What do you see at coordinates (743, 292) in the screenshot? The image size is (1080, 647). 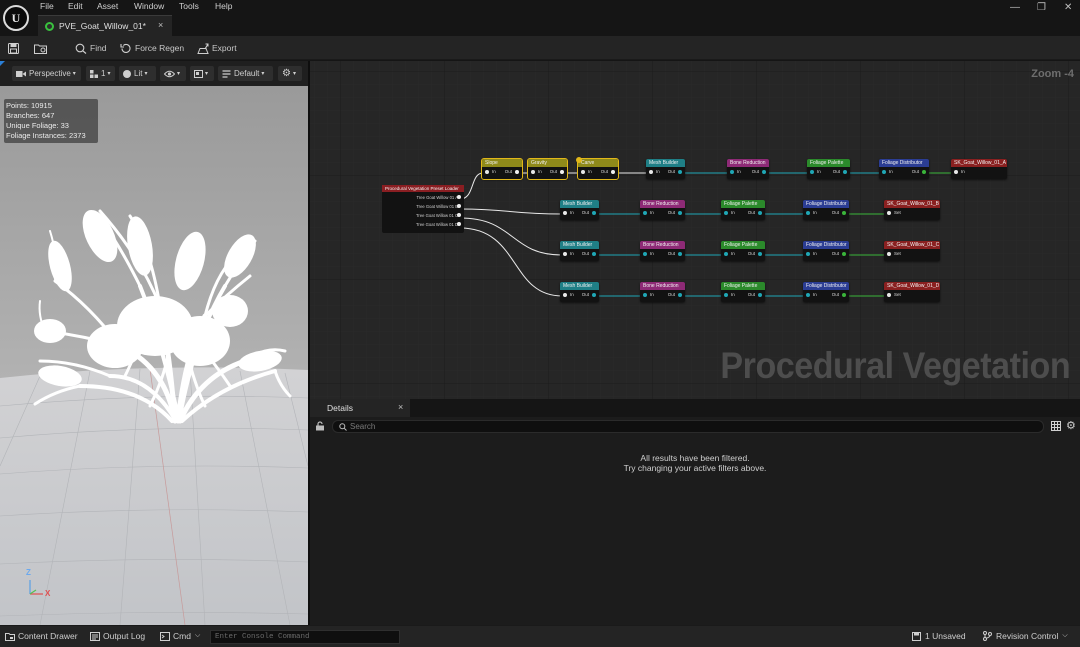 I see `node-foliage-palette-d: Foliage Palette In Out` at bounding box center [743, 292].